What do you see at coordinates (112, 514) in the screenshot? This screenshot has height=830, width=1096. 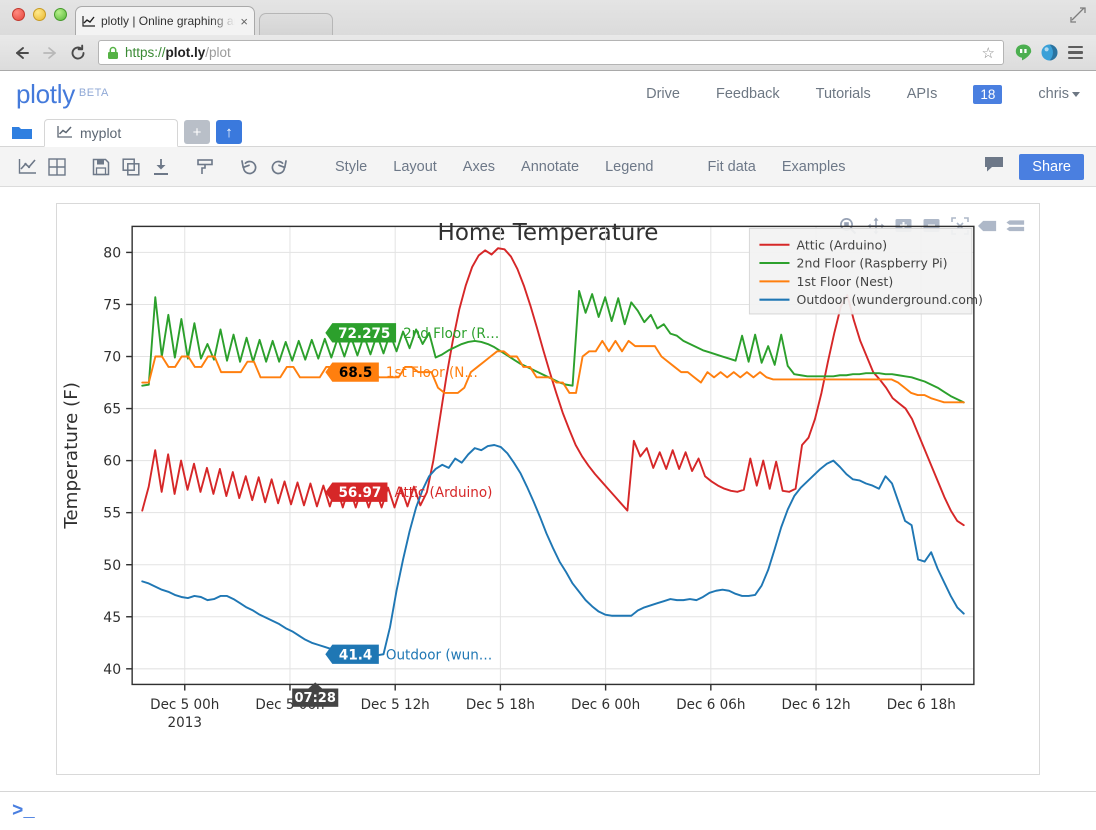 I see `svg-text: 55` at bounding box center [112, 514].